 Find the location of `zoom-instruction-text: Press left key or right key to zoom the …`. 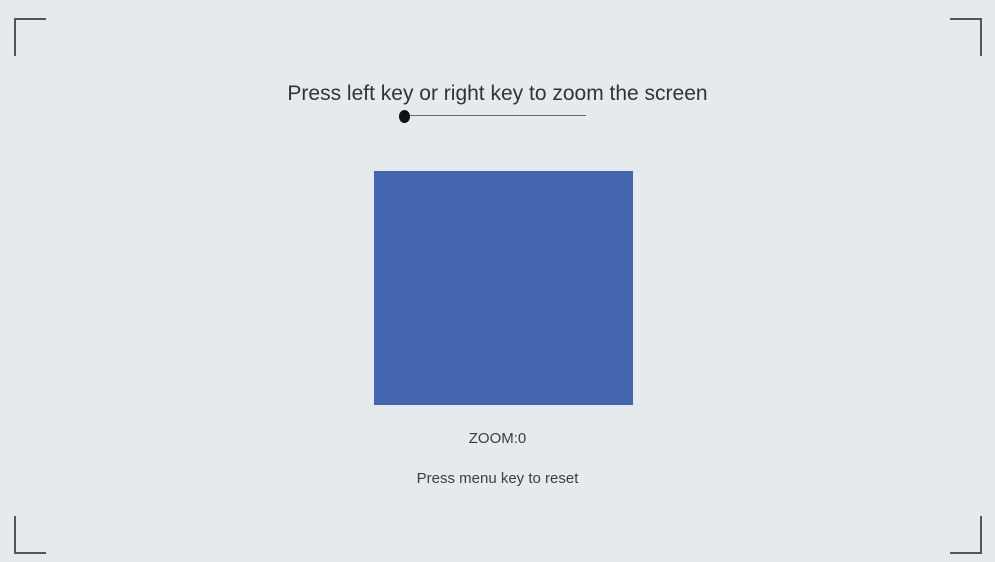

zoom-instruction-text: Press left key or right key to zoom the … is located at coordinates (497, 93).